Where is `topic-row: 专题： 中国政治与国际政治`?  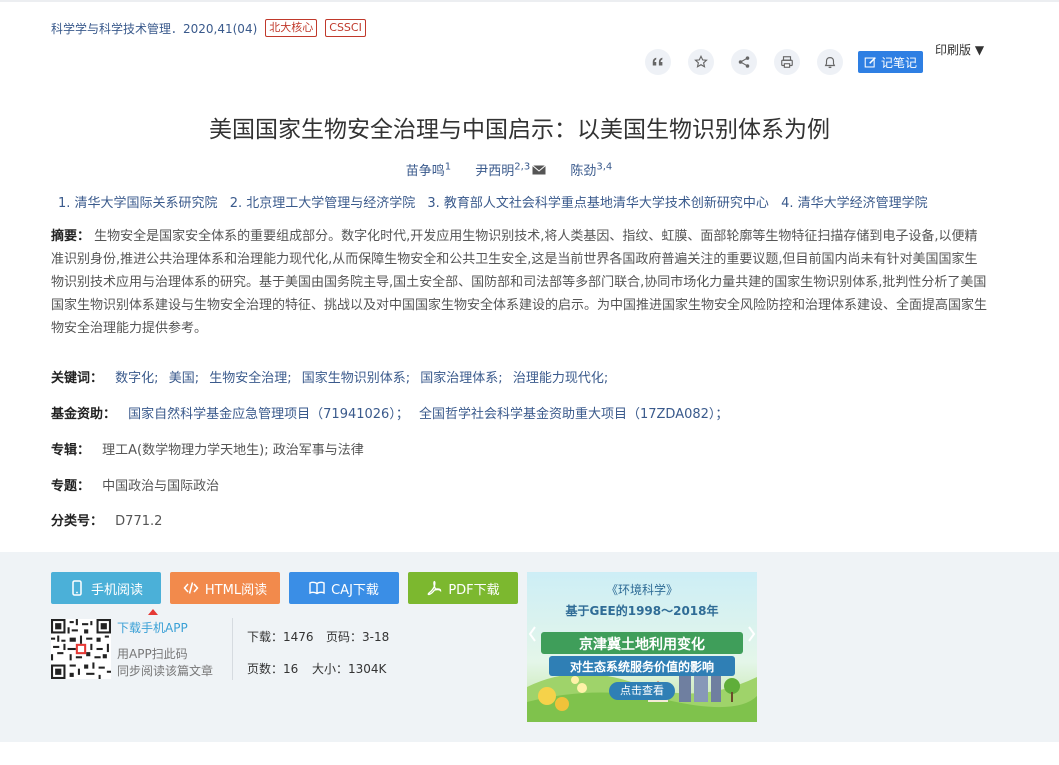 topic-row: 专题： 中国政治与国际政治 is located at coordinates (135, 484).